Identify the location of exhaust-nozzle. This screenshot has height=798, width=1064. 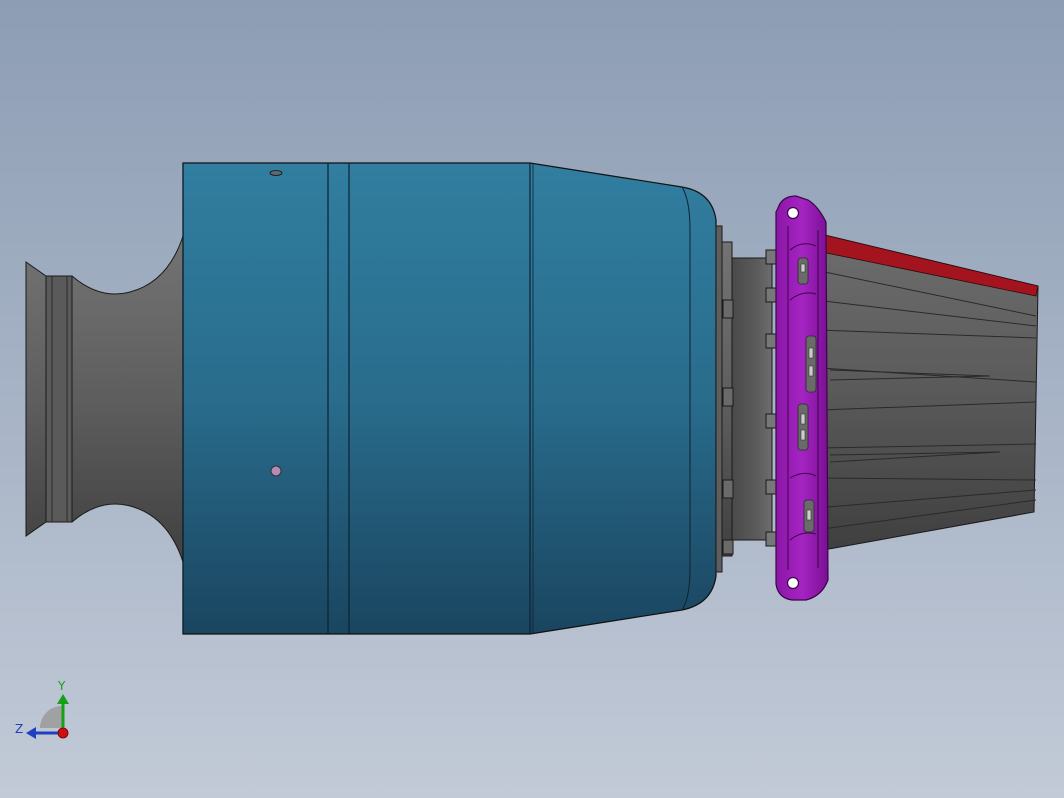
(925, 392).